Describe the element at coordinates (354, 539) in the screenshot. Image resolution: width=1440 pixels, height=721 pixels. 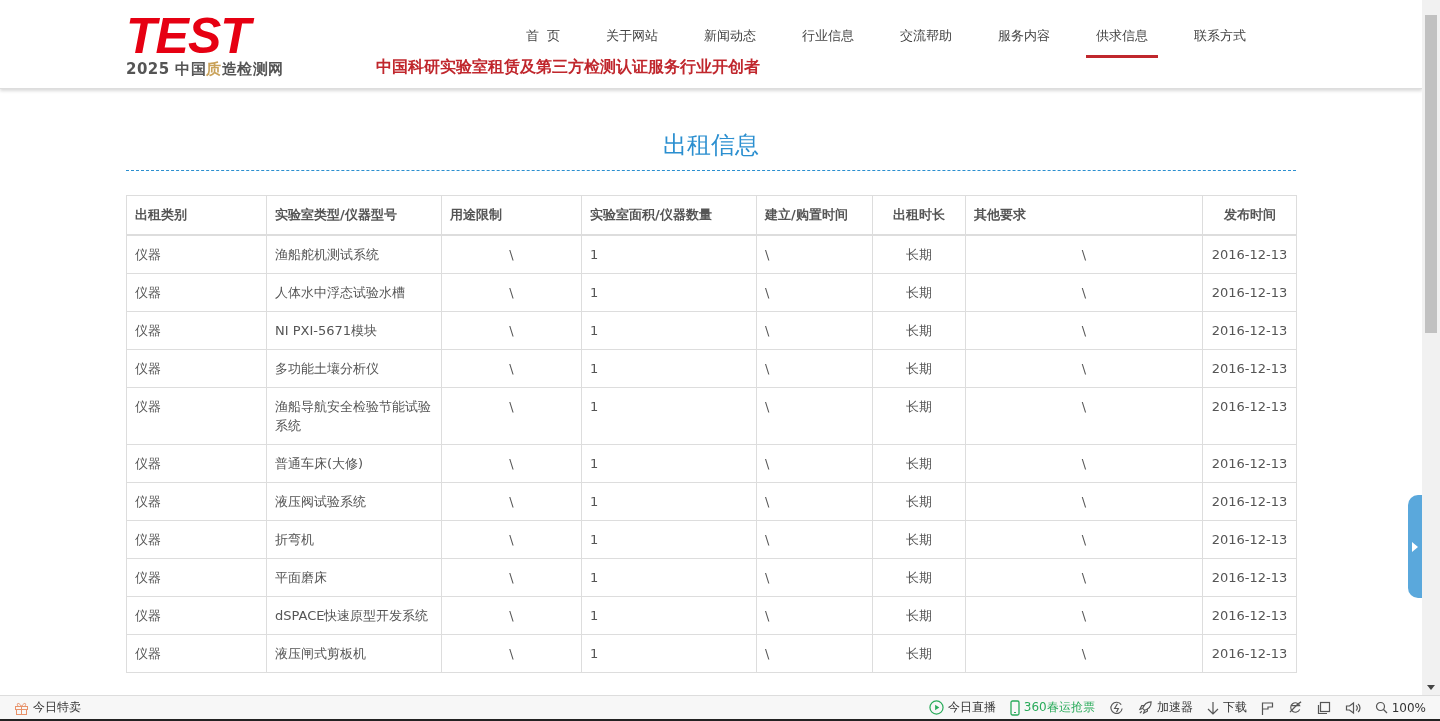
I see `table-cell: 折弯机` at that location.